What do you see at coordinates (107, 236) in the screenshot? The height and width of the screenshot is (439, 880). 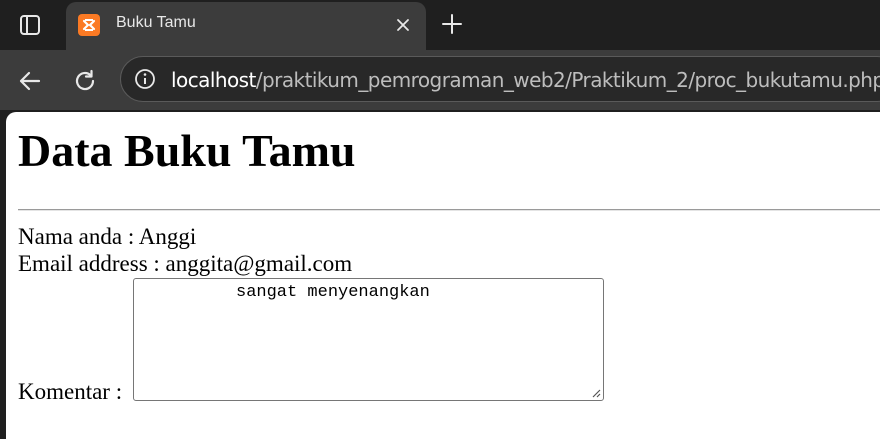 I see `guest-name-line: Nama anda : Anggi` at bounding box center [107, 236].